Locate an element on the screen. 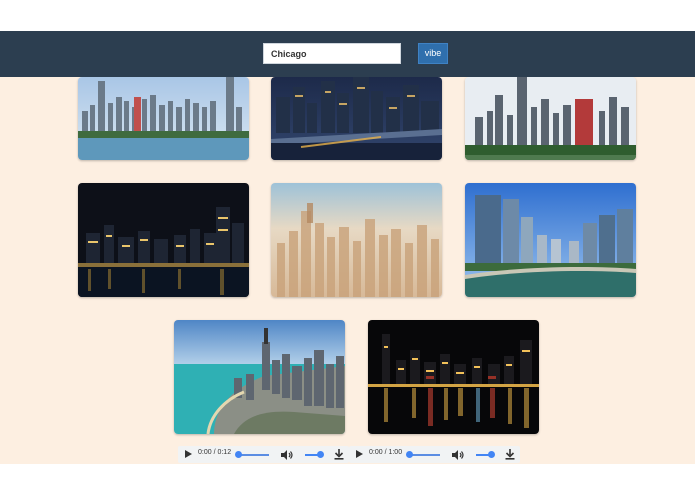 Image resolution: width=695 pixels, height=494 pixels. photo-skyline-night-reflection is located at coordinates (453, 377).